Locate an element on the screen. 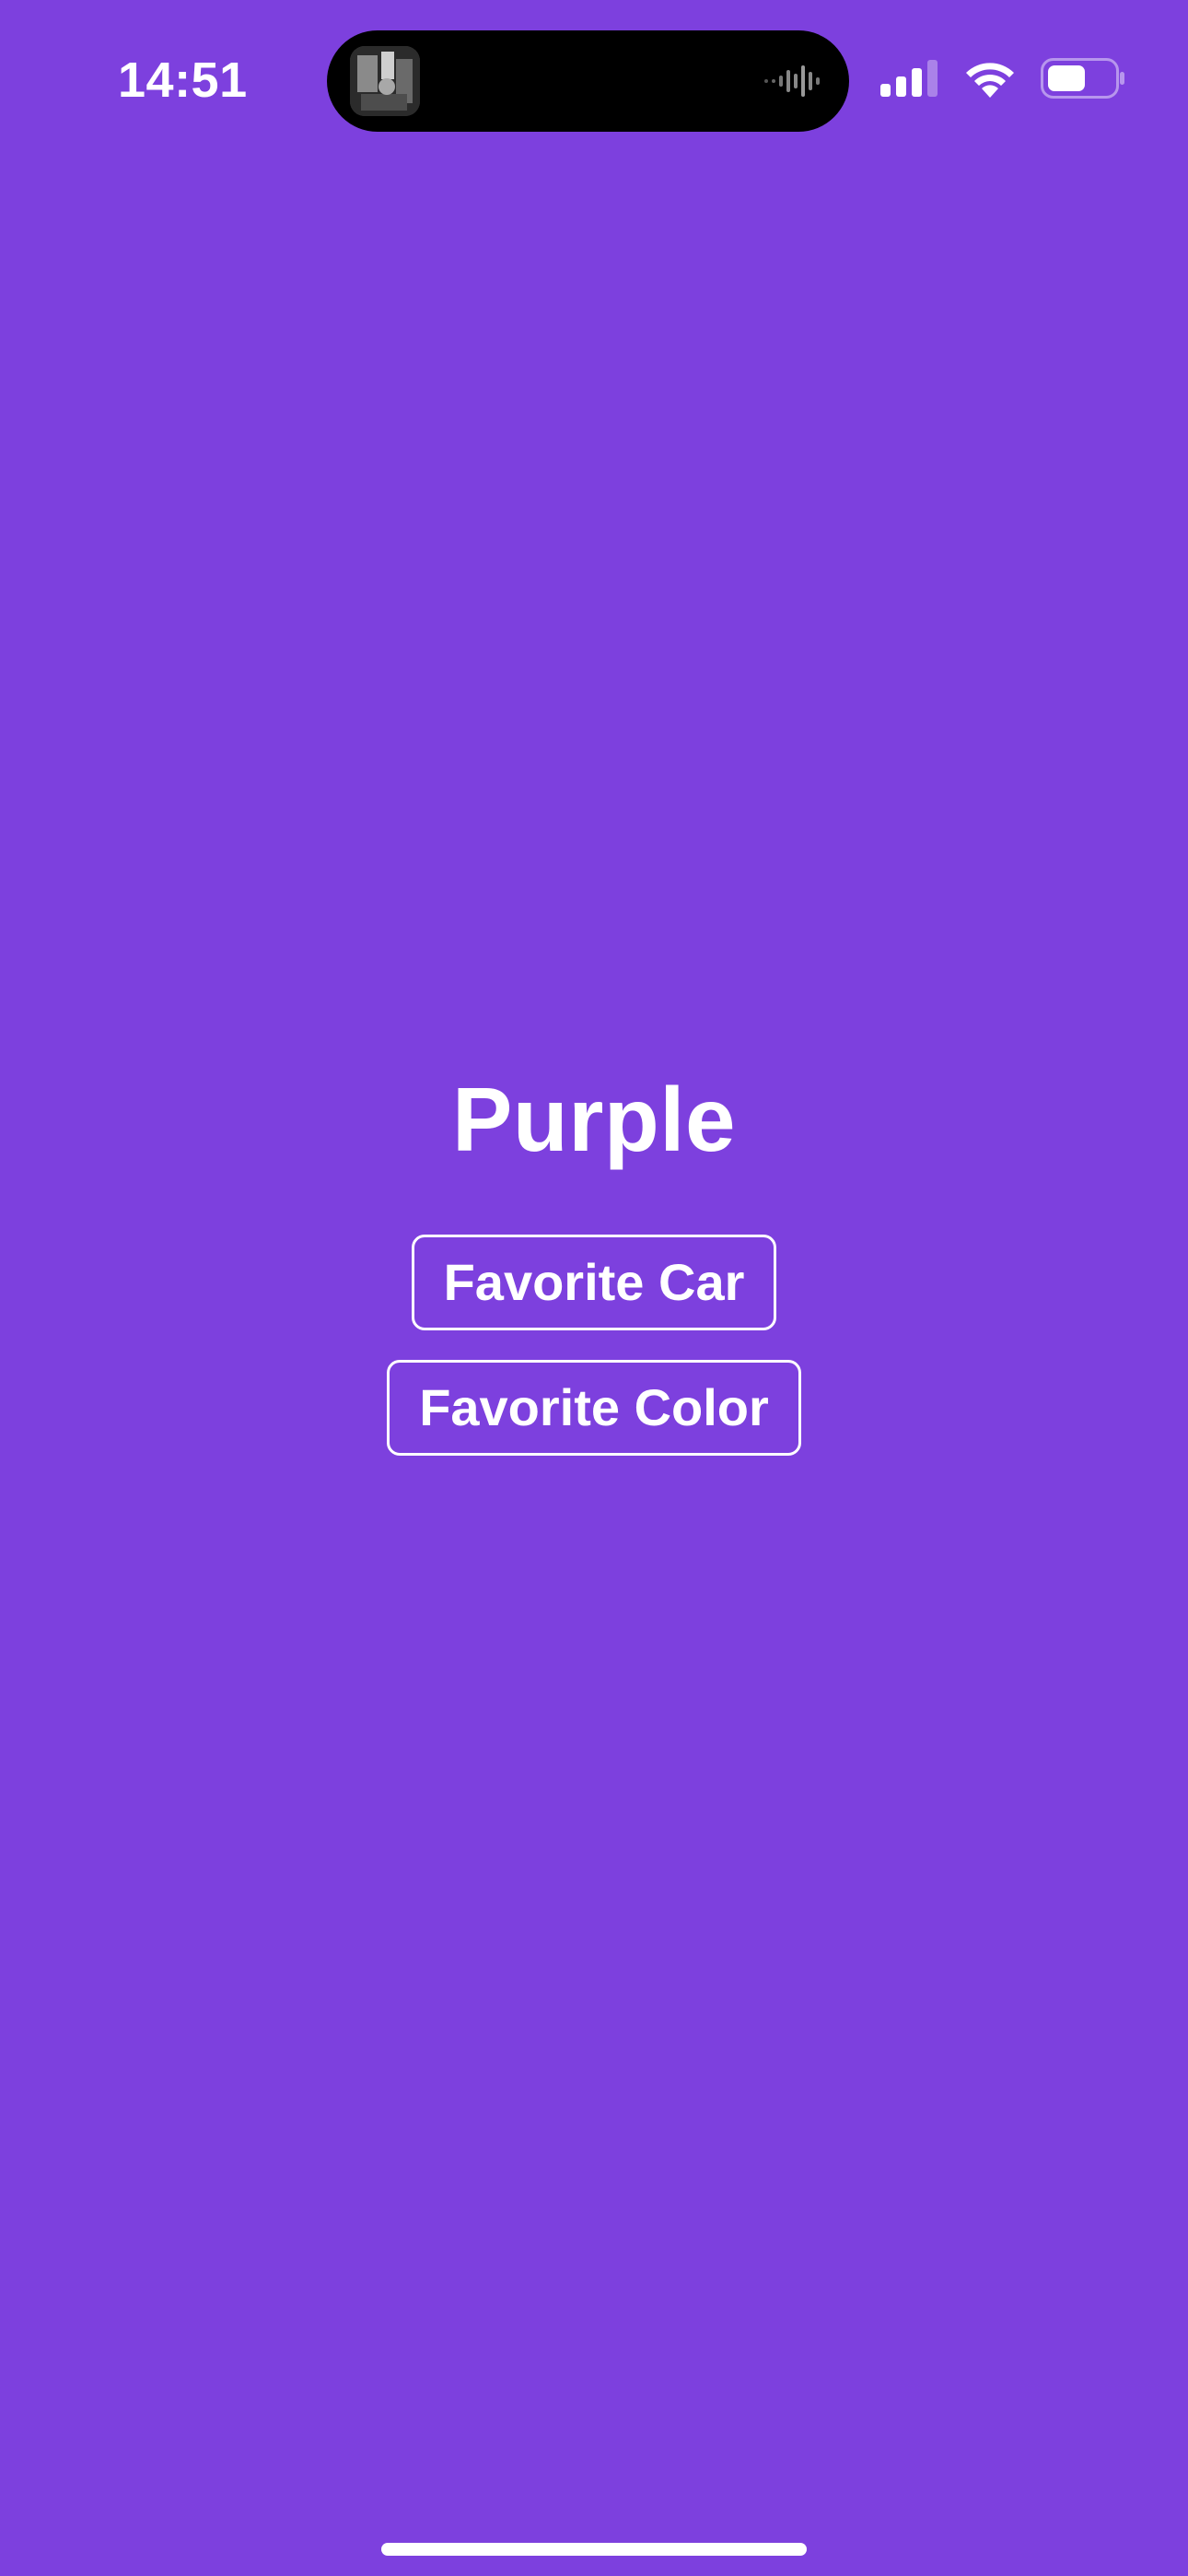 This screenshot has height=2576, width=1188. home-indicator is located at coordinates (594, 2549).